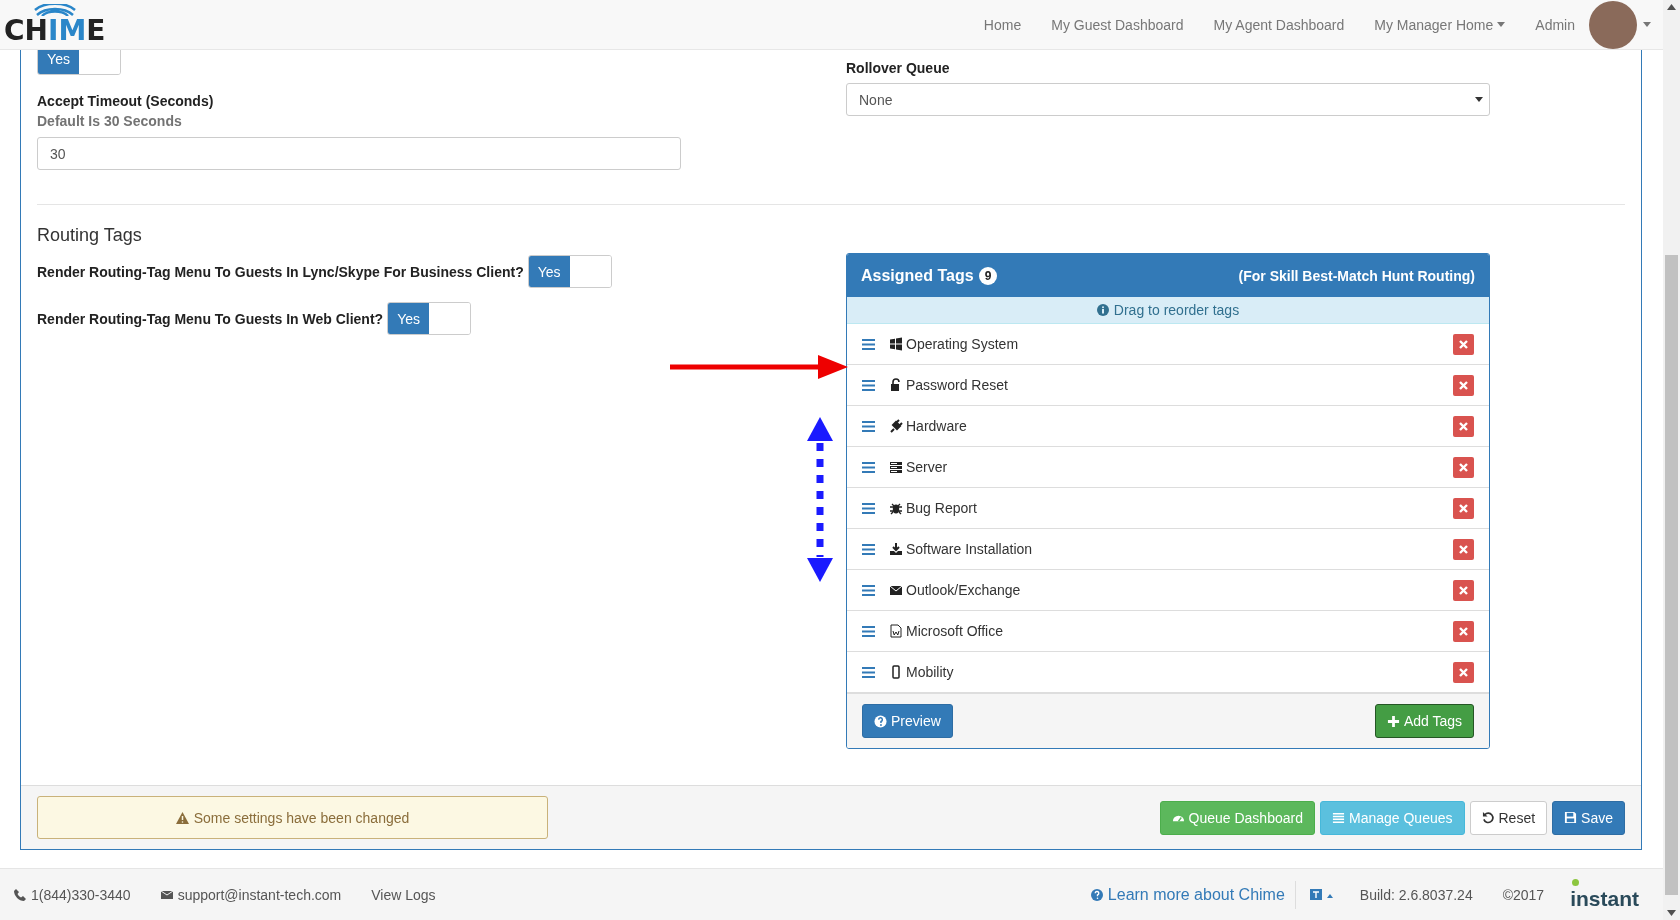 The height and width of the screenshot is (920, 1680). What do you see at coordinates (210, 318) in the screenshot?
I see `option-label: Render Routing-Tag Menu To Guests In Web Client?` at bounding box center [210, 318].